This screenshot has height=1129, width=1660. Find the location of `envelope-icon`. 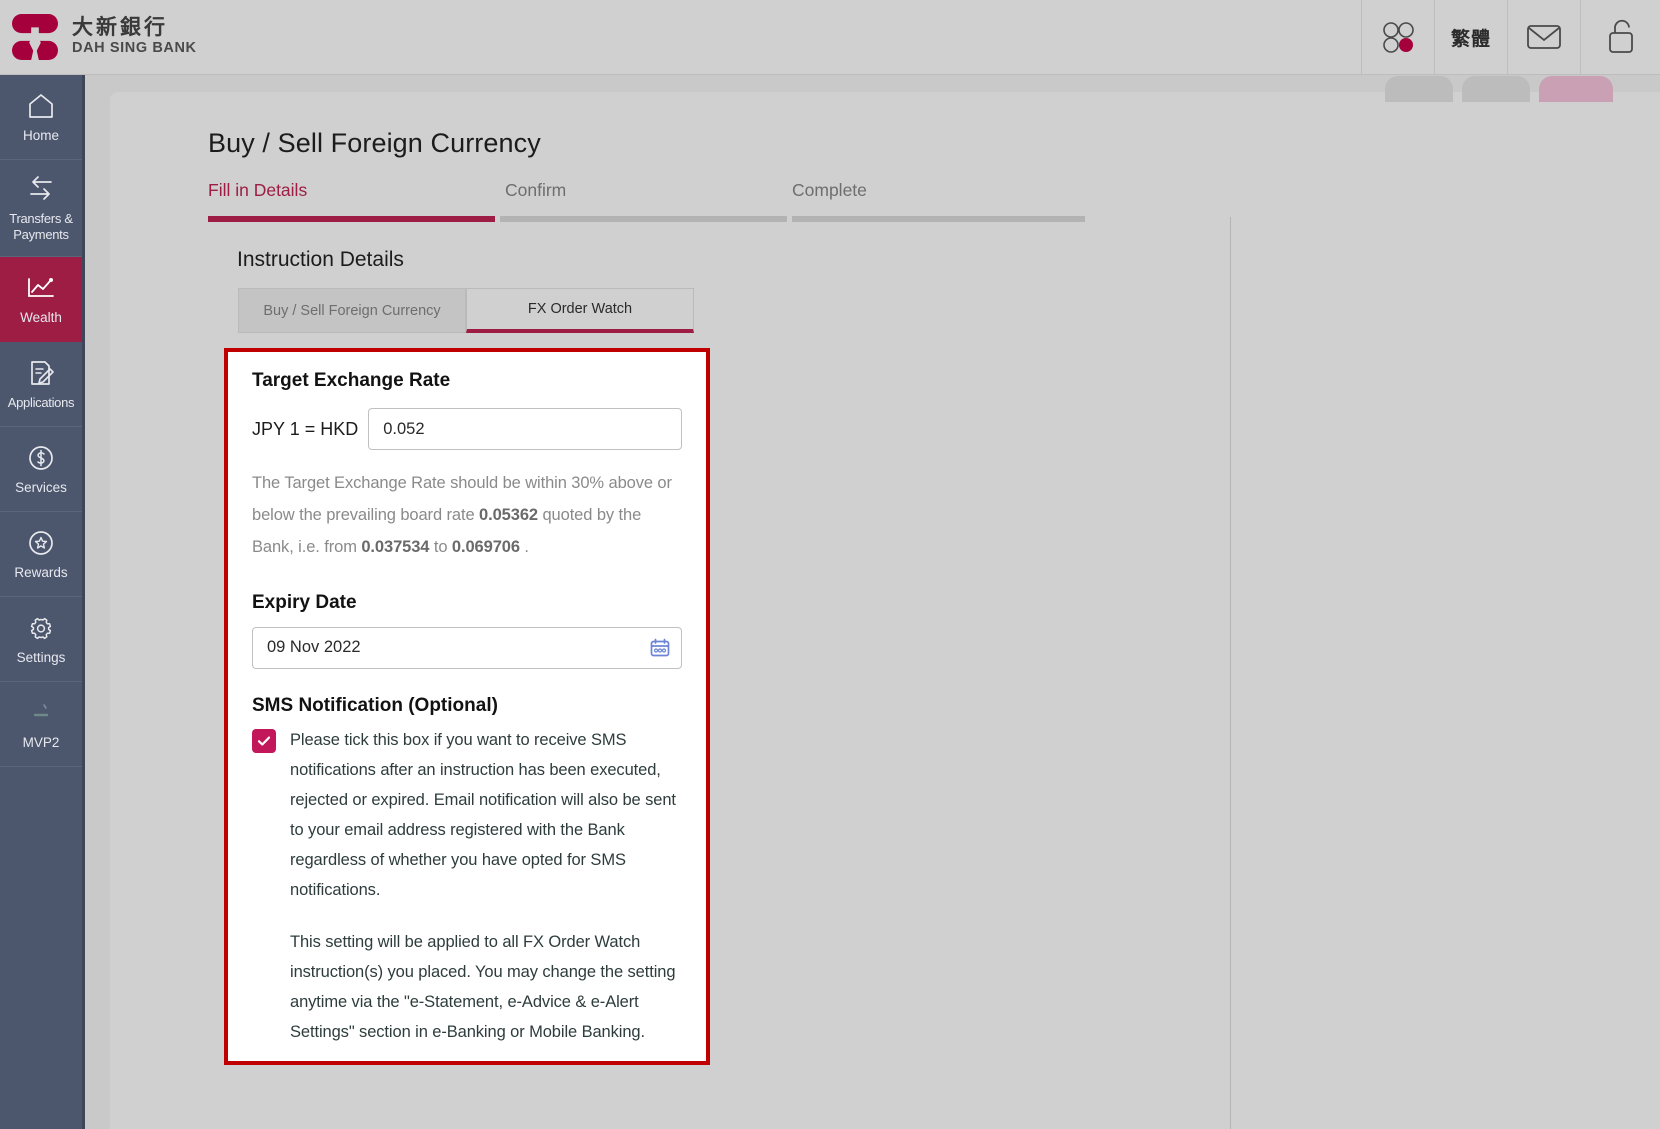

envelope-icon is located at coordinates (1544, 37).